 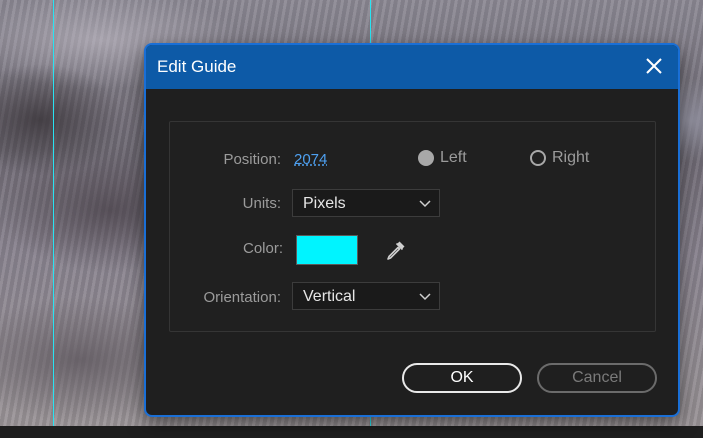 I want to click on eyedropper-icon, so click(x=396, y=250).